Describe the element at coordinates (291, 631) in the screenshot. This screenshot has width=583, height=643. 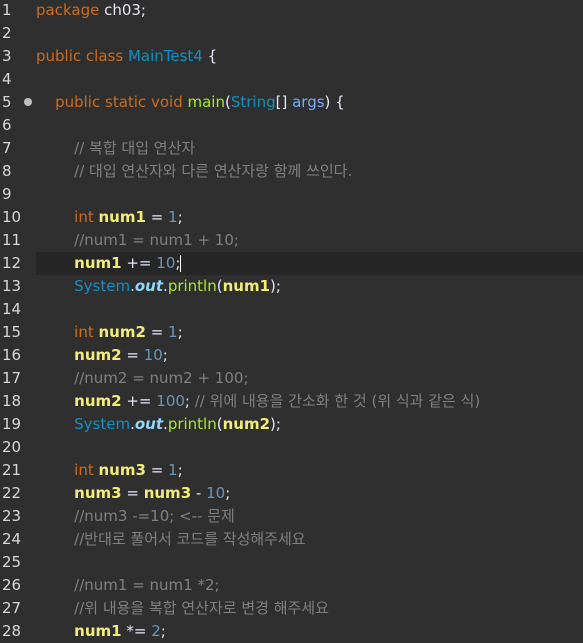
I see `code-line: 28 num1 *= 2;` at that location.